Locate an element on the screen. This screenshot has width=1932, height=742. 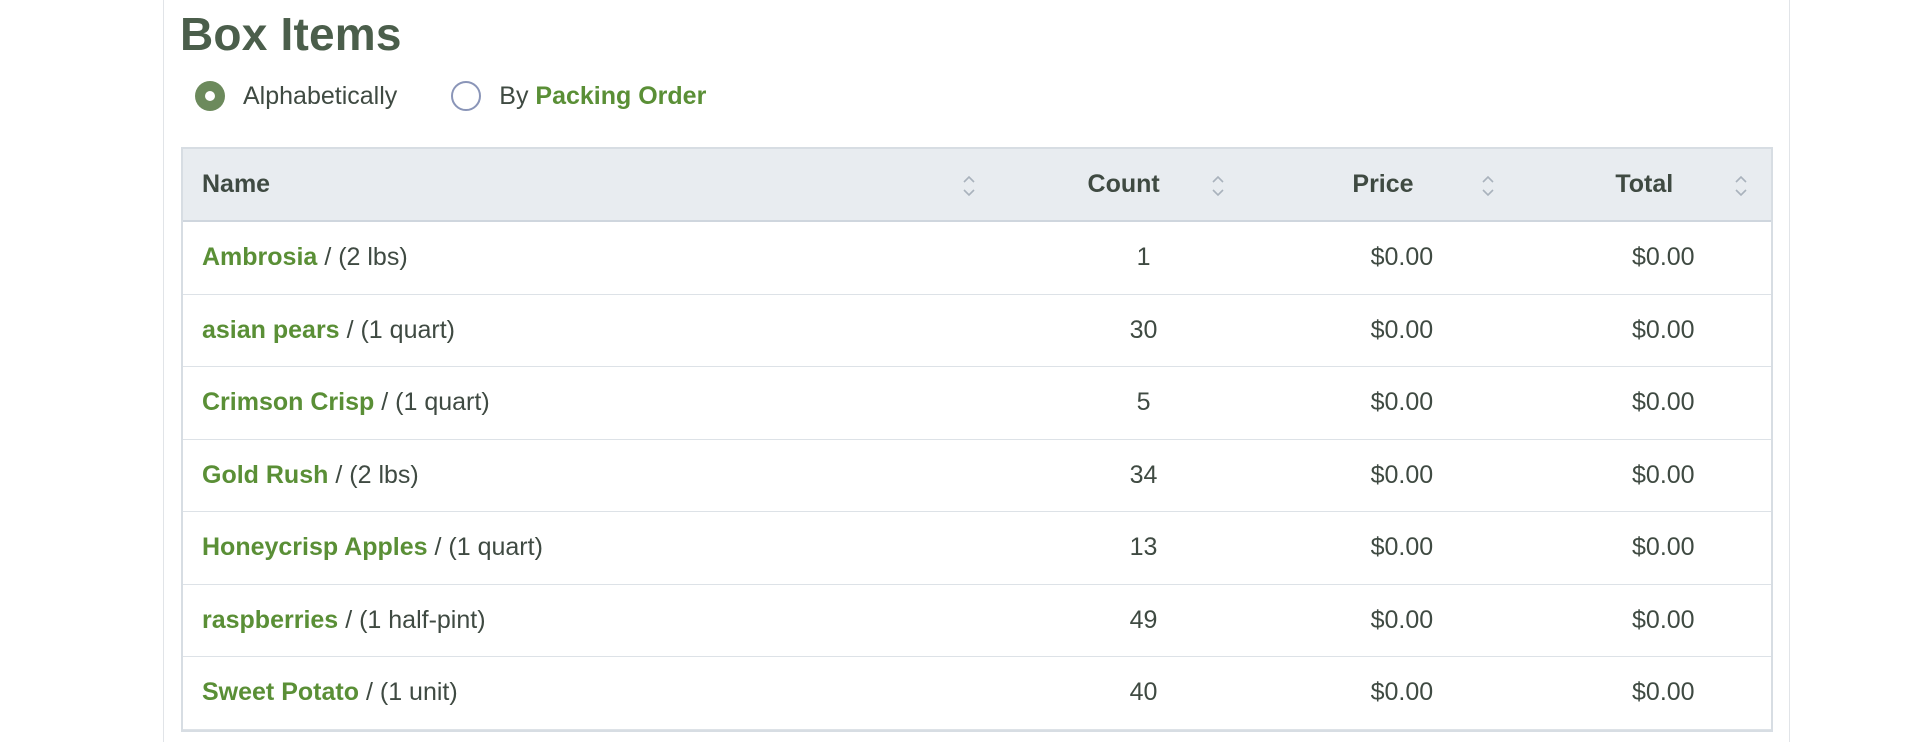
column-header-count-label: Count is located at coordinates (1123, 184).